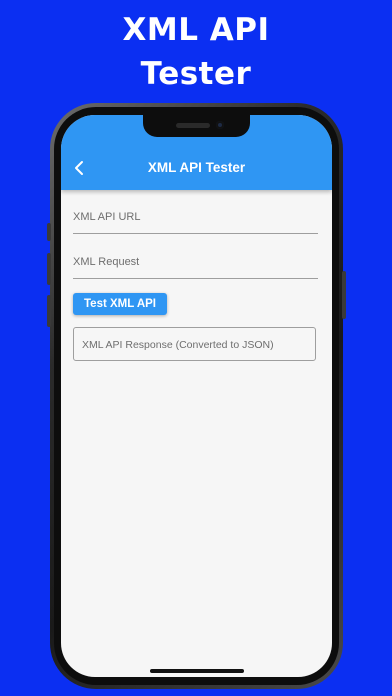  What do you see at coordinates (120, 304) in the screenshot?
I see `test-xml-api-button: Test XML API` at bounding box center [120, 304].